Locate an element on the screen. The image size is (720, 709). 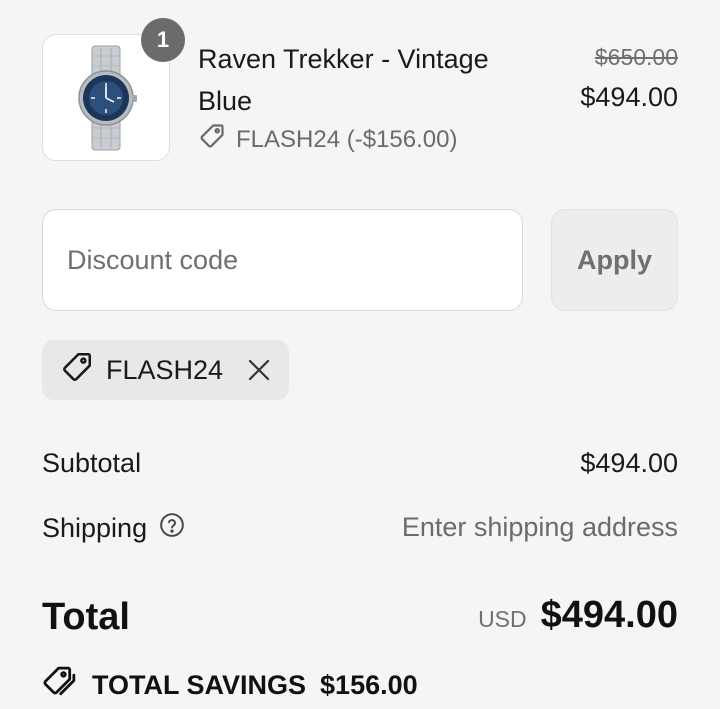
line-item-discount: FLASH24 (-$156.00) is located at coordinates (327, 139).